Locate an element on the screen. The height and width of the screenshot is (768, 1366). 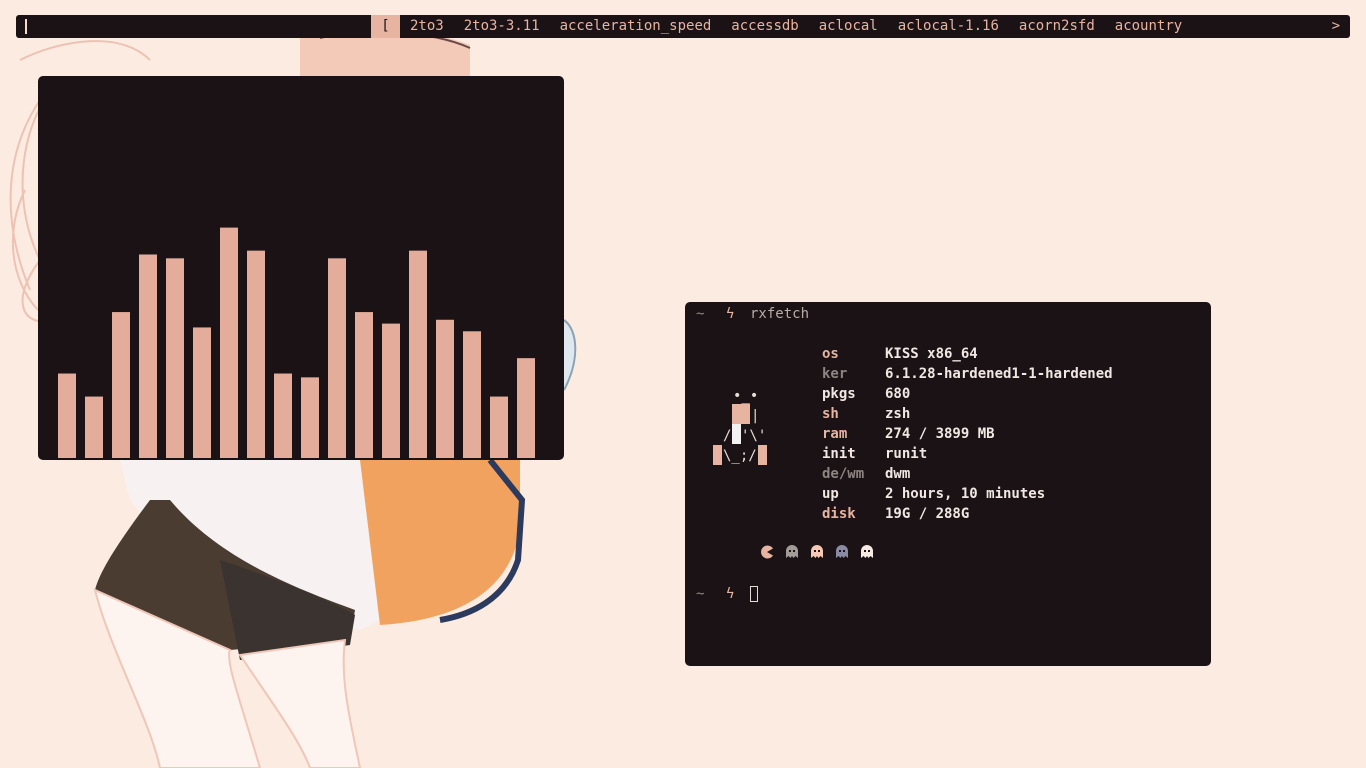
info-value: 680 is located at coordinates (898, 394).